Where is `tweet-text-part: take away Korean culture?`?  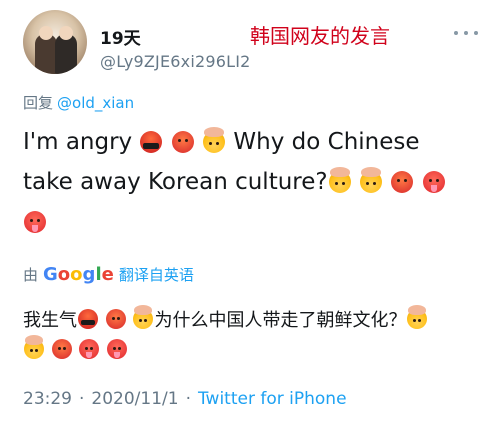
tweet-text-part: take away Korean culture? is located at coordinates (175, 182).